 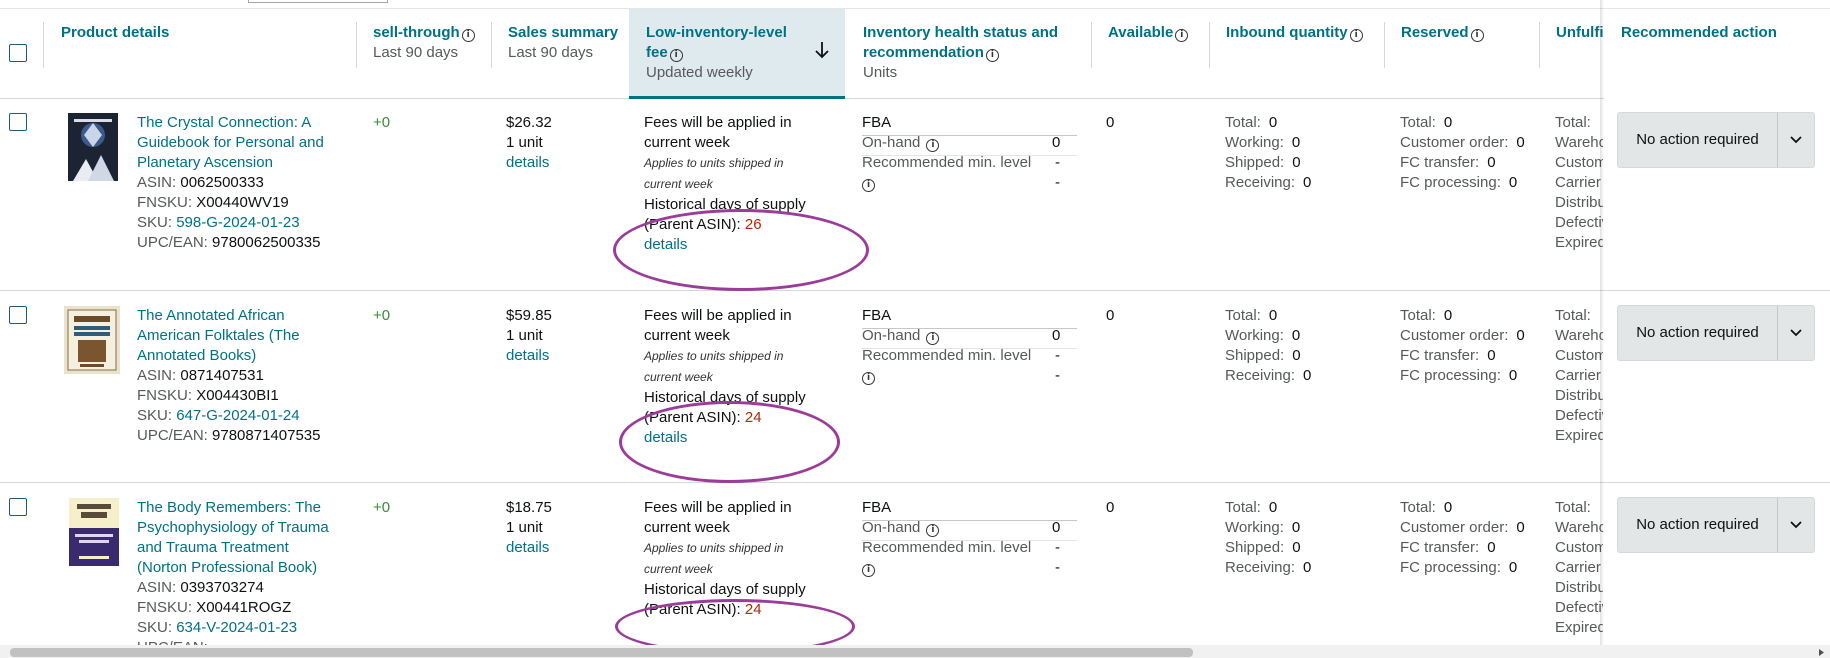 What do you see at coordinates (1448, 507) in the screenshot?
I see `reserved-total-value: 0` at bounding box center [1448, 507].